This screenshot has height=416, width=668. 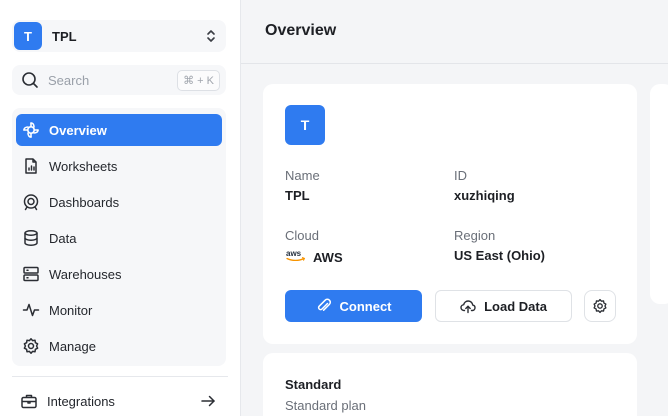 What do you see at coordinates (515, 306) in the screenshot?
I see `load-data-label: Load Data` at bounding box center [515, 306].